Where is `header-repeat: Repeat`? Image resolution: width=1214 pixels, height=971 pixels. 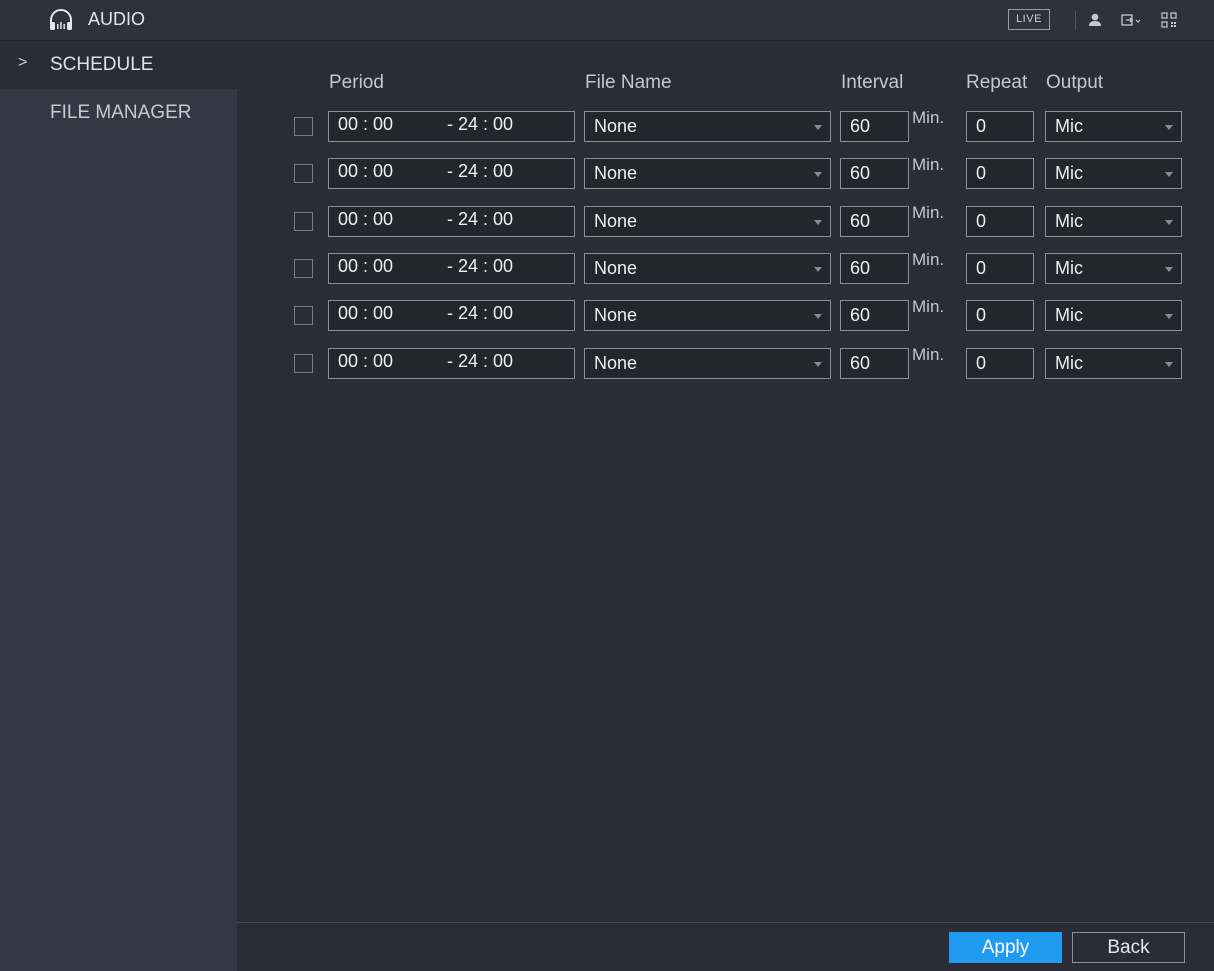 header-repeat: Repeat is located at coordinates (997, 82).